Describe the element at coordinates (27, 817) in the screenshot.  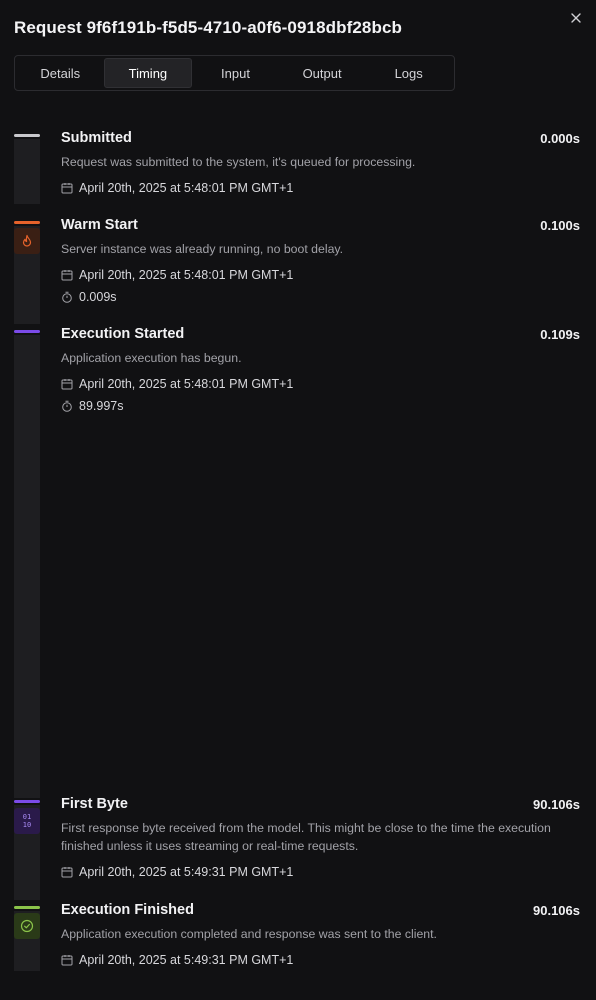
I see `binary-icon-top: 01` at that location.